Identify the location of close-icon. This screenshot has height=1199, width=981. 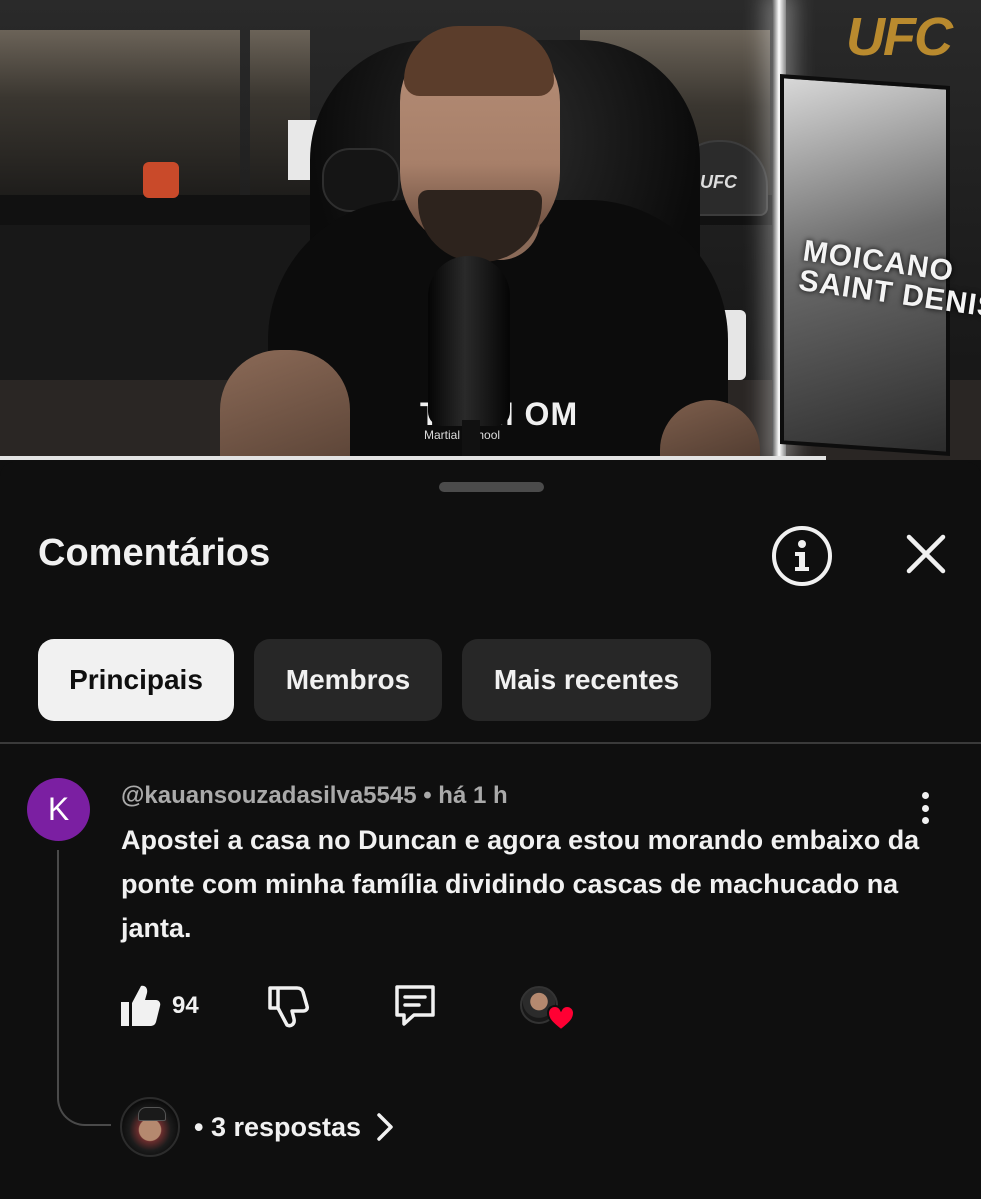
(926, 554).